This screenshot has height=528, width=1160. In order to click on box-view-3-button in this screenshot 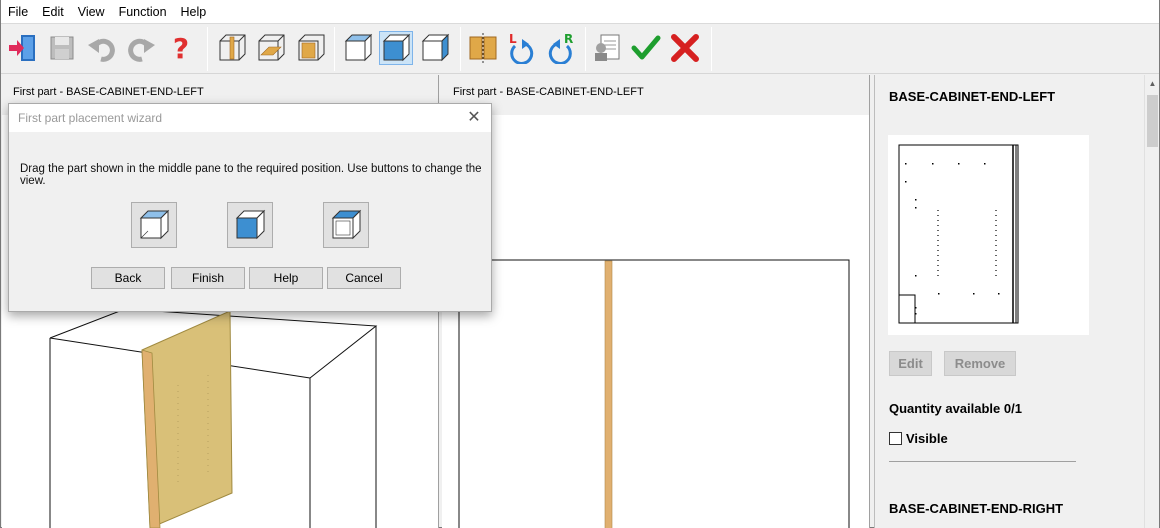, I will do `click(435, 48)`.